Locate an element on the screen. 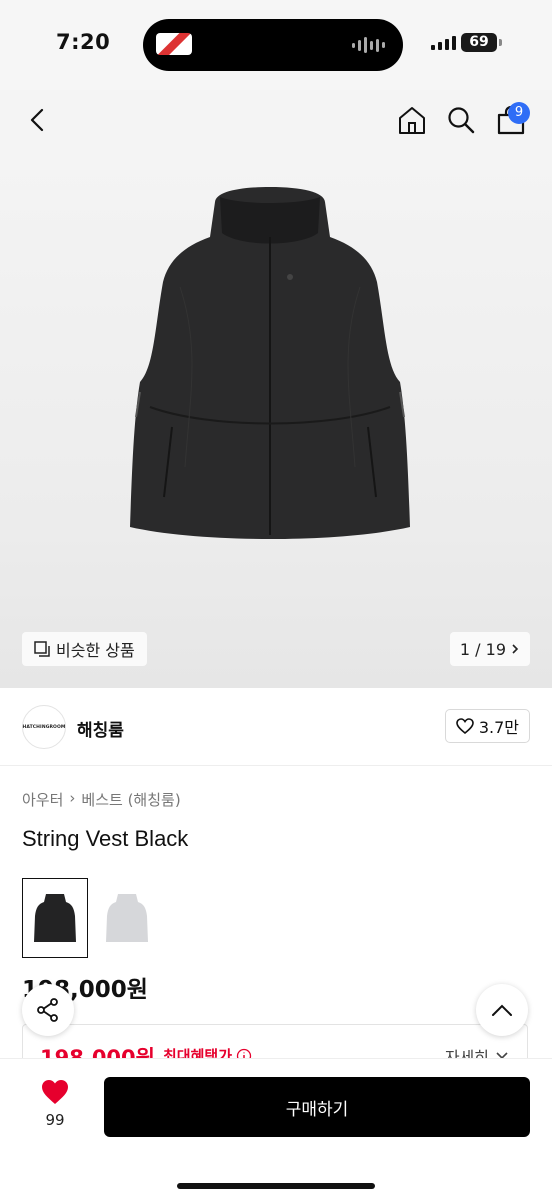  wishlist-button: 99 is located at coordinates (55, 1104).